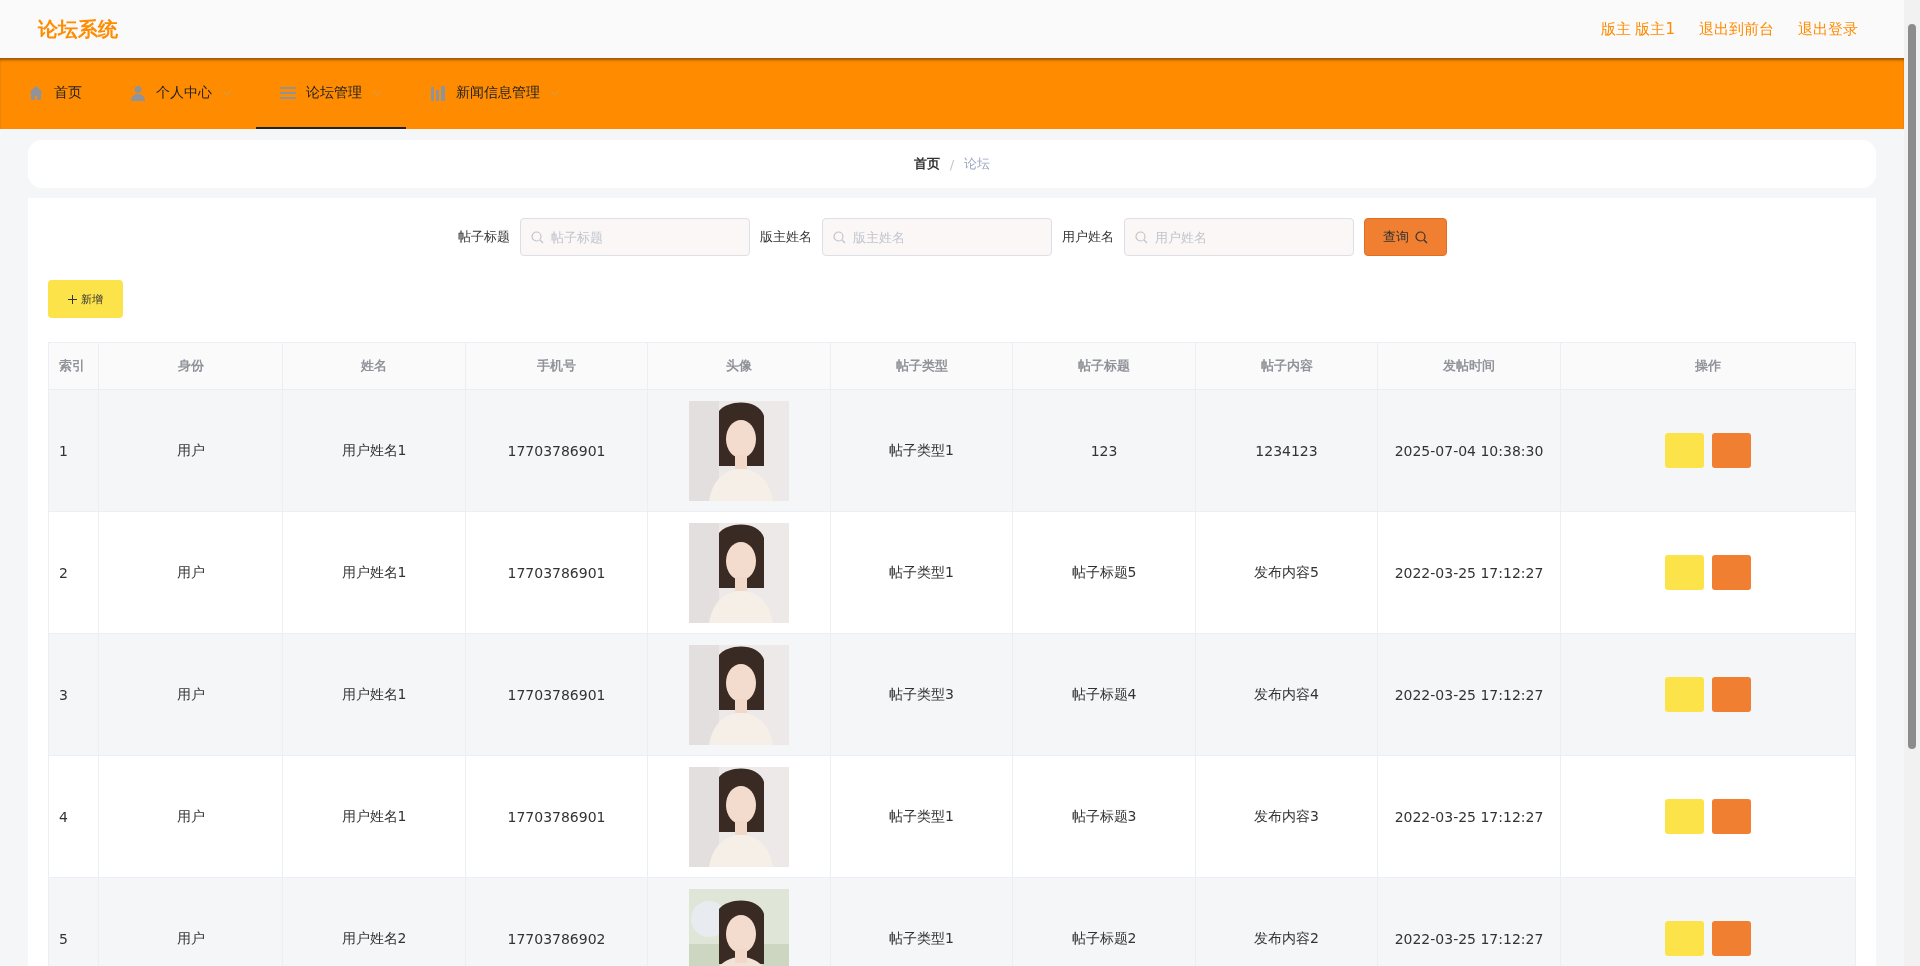 This screenshot has height=966, width=1920. What do you see at coordinates (1104, 921) in the screenshot?
I see `table-cell: 帖子标题2` at bounding box center [1104, 921].